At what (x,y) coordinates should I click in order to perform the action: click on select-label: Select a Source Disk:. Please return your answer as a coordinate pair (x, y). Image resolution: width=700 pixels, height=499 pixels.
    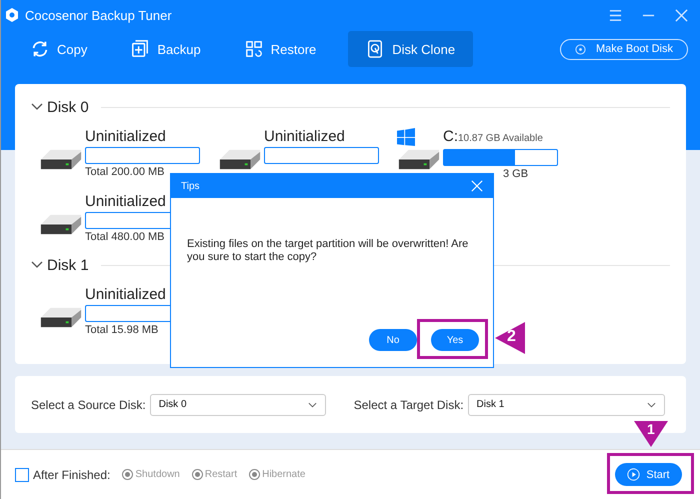
    Looking at the image, I should click on (88, 405).